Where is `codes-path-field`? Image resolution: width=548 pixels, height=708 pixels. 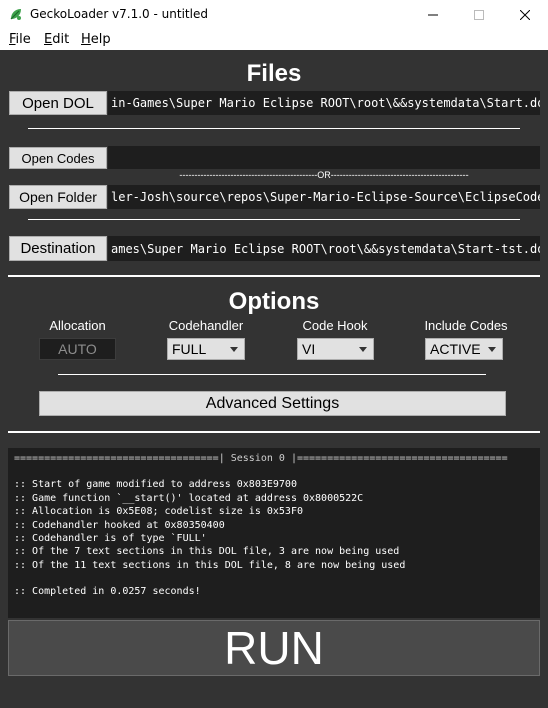
codes-path-field is located at coordinates (324, 157).